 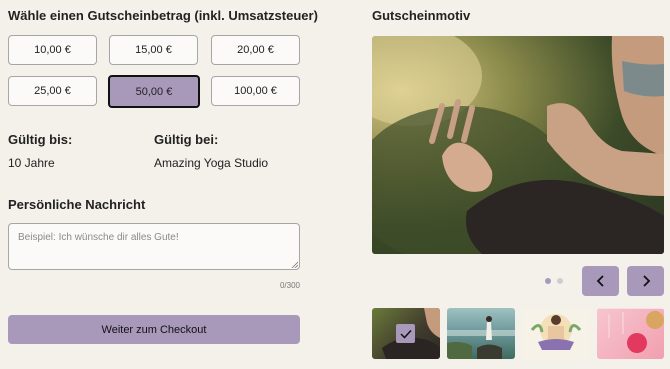 What do you see at coordinates (52, 91) in the screenshot?
I see `amount-option-25: 25,00 €` at bounding box center [52, 91].